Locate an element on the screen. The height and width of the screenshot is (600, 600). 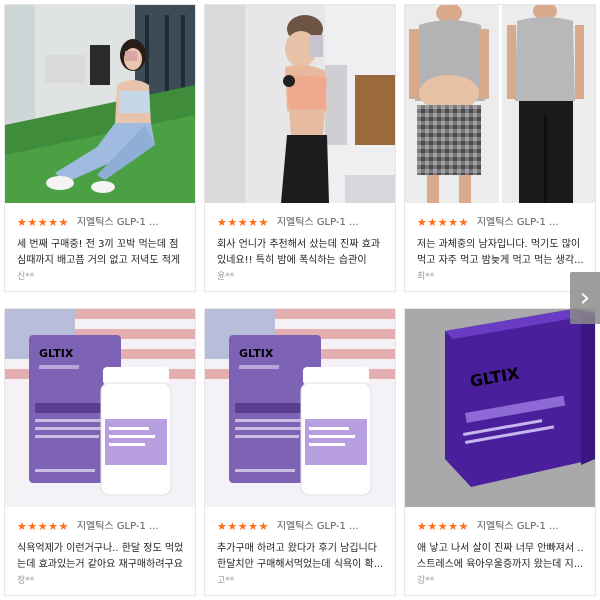
reviewer-name: 고** is located at coordinates (226, 581).